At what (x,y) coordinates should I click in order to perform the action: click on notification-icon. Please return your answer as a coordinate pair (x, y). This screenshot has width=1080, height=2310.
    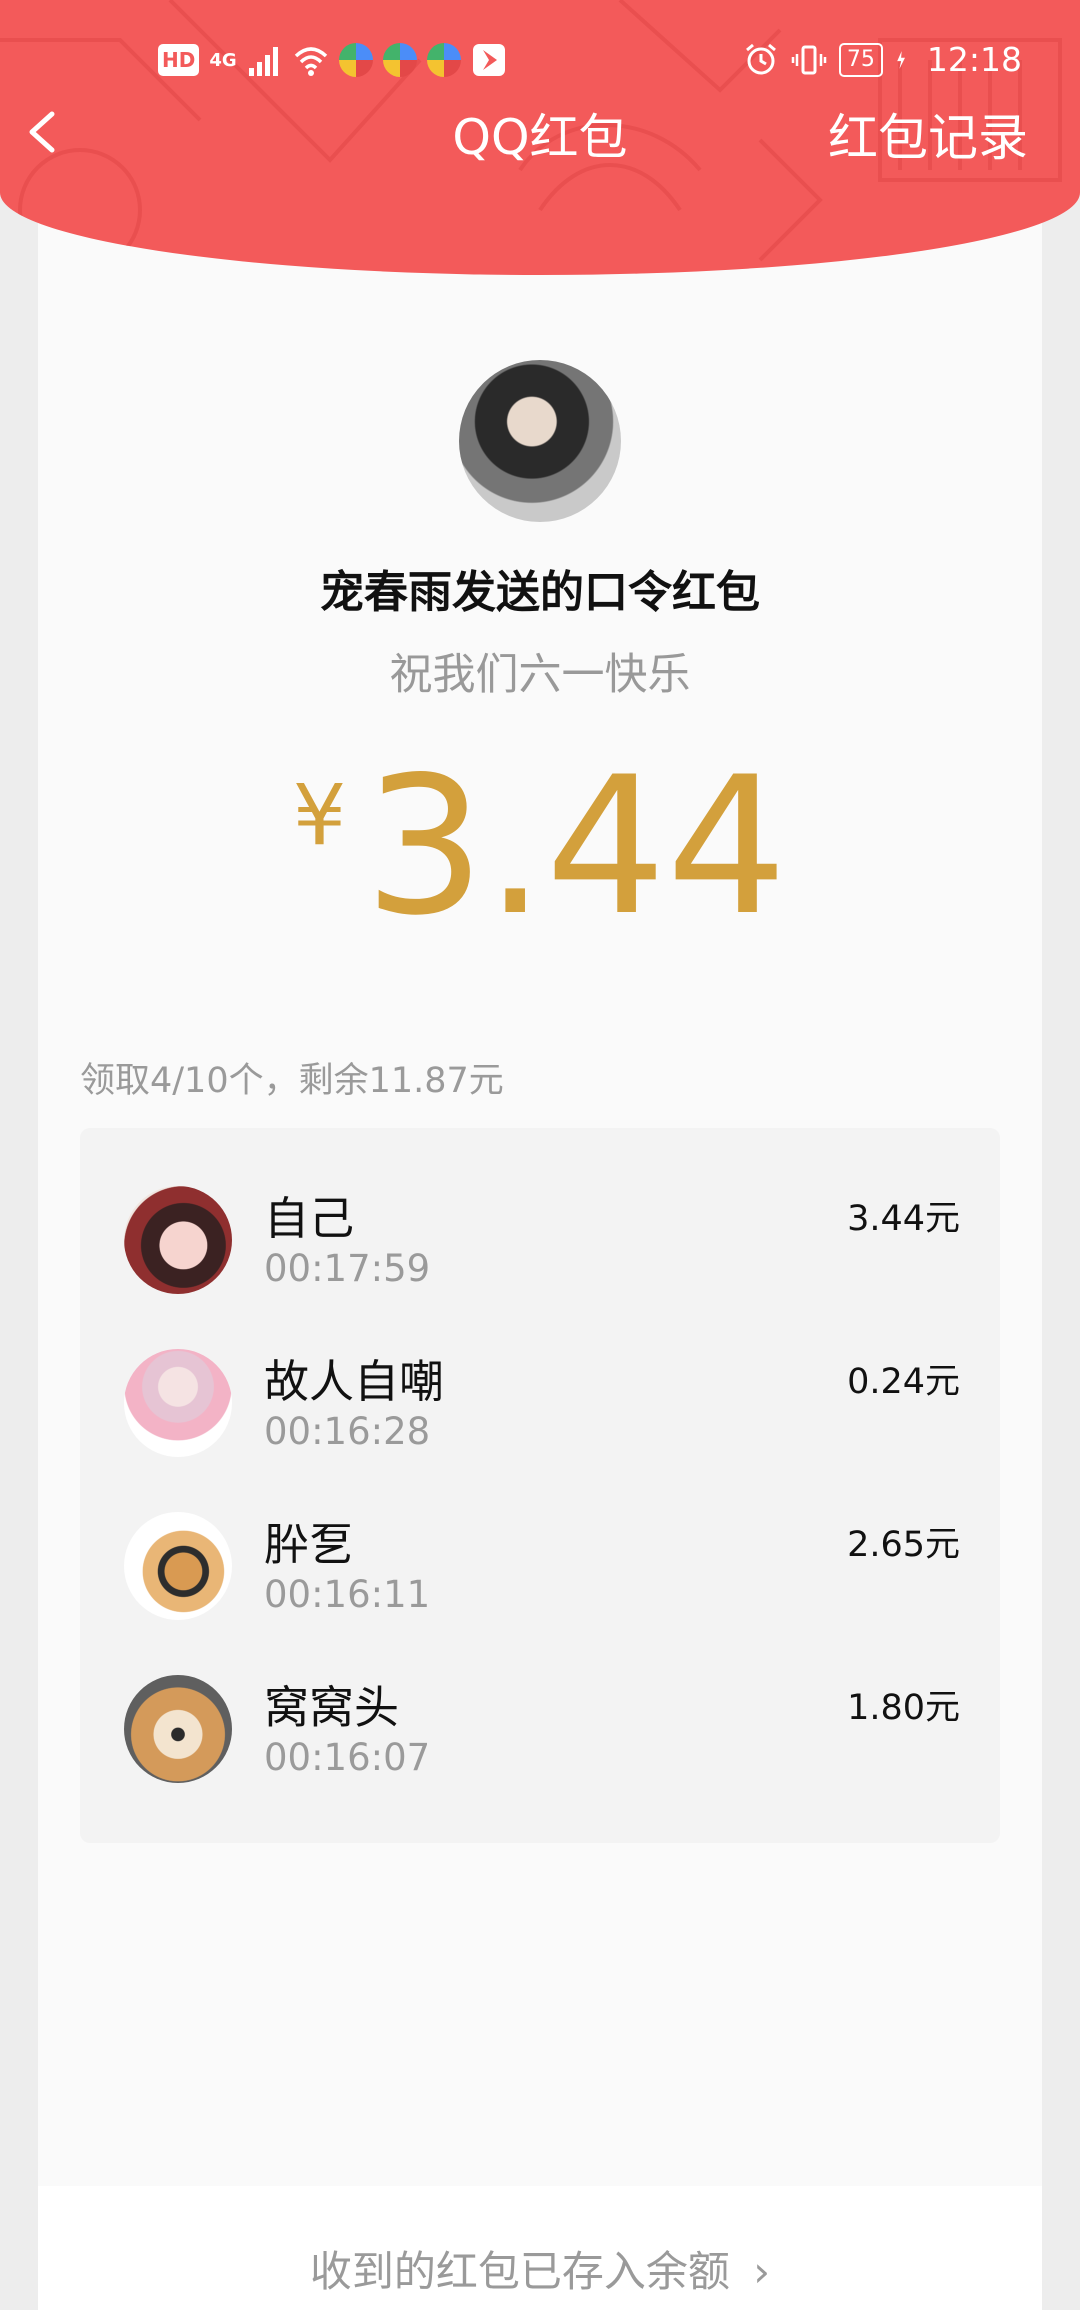
    Looking at the image, I should click on (488, 60).